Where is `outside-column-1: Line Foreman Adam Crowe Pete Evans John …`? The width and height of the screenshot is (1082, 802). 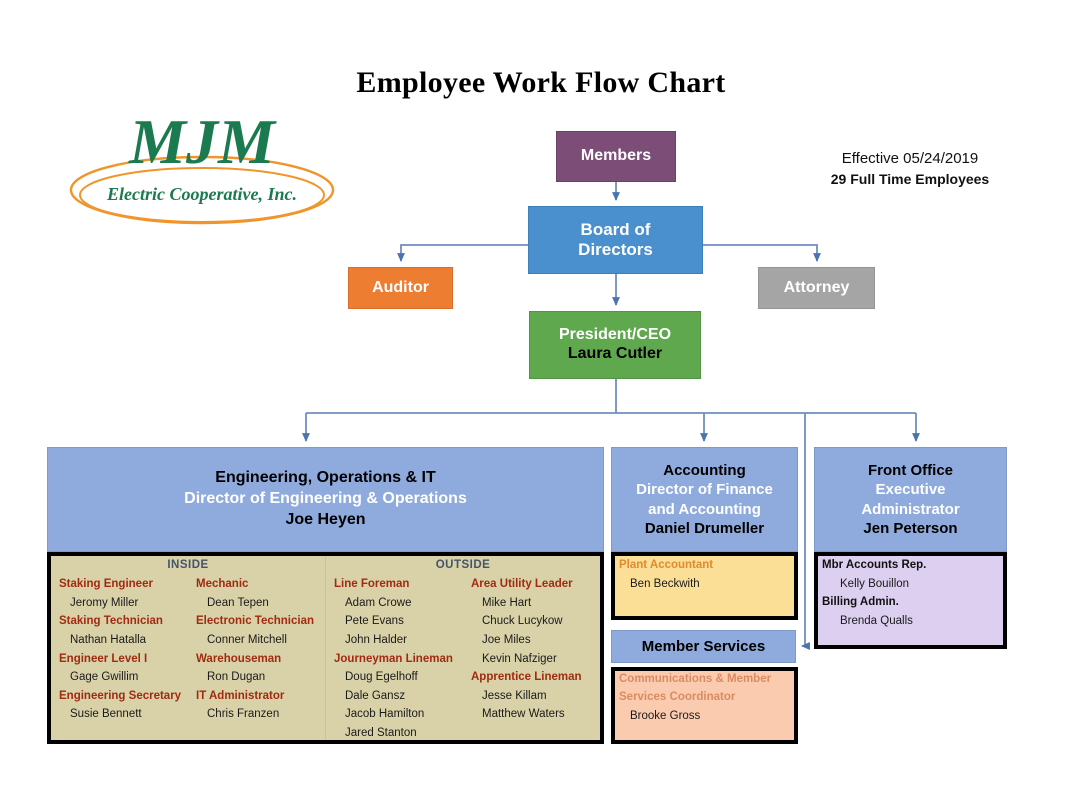 outside-column-1: Line Foreman Adam Crowe Pete Evans John … is located at coordinates (394, 659).